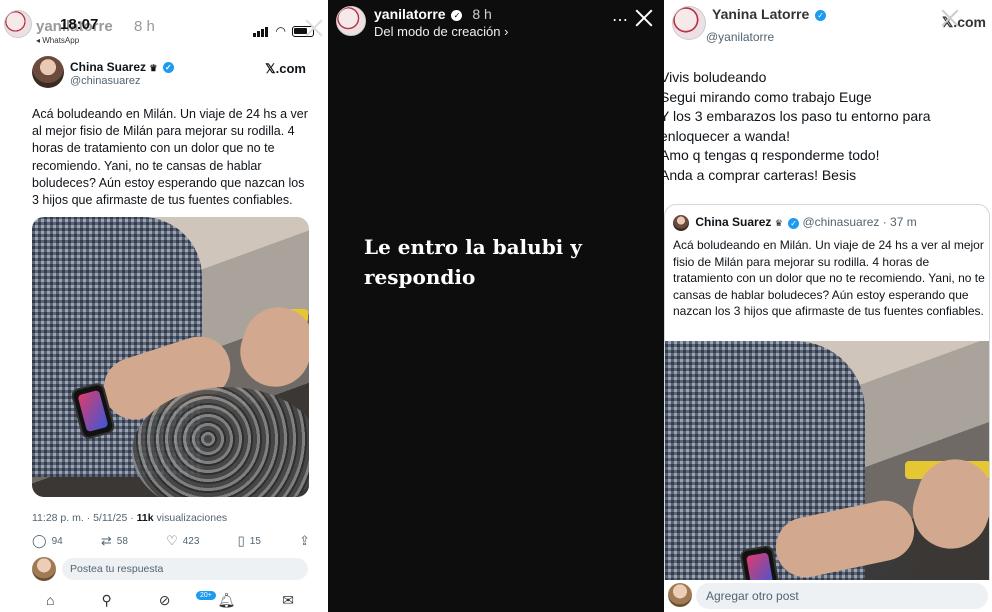 The image size is (992, 612). Describe the element at coordinates (241, 540) in the screenshot. I see `bookmark-icon: ▯` at that location.